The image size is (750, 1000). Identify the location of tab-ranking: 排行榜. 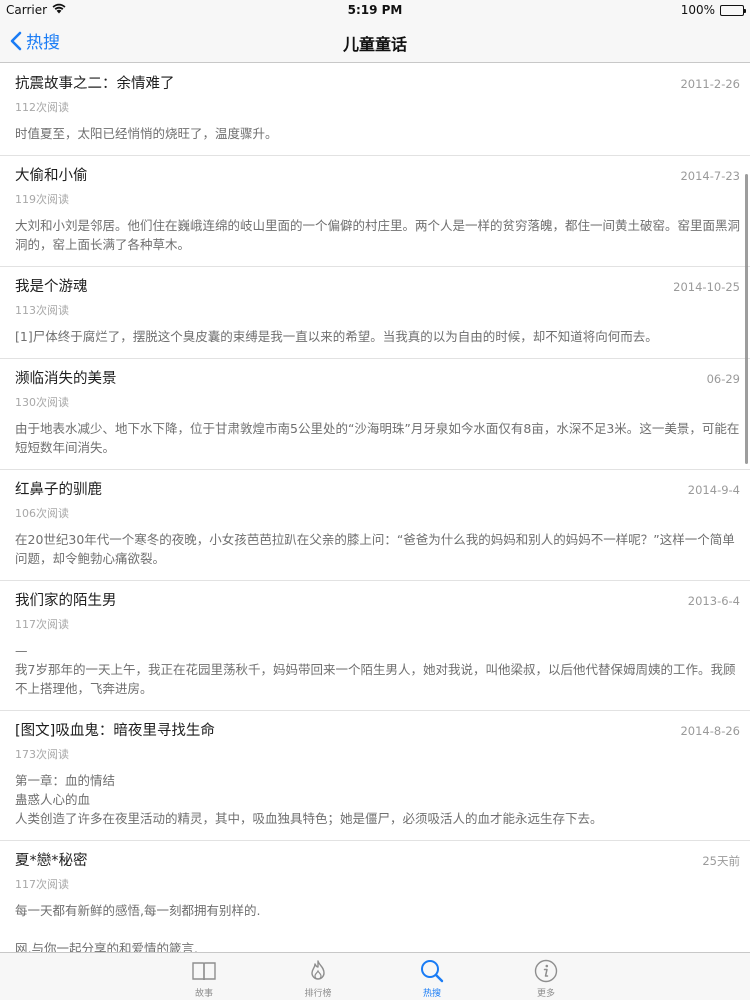
(318, 976).